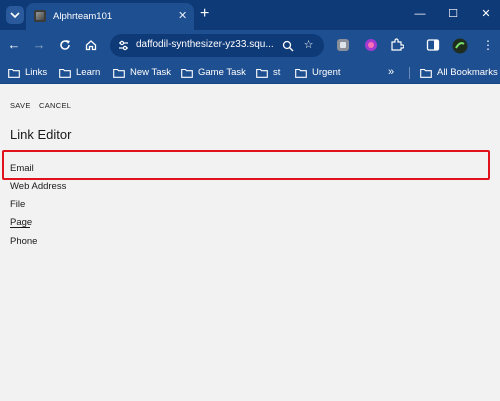  What do you see at coordinates (151, 72) in the screenshot?
I see `bookmark-label: New Task` at bounding box center [151, 72].